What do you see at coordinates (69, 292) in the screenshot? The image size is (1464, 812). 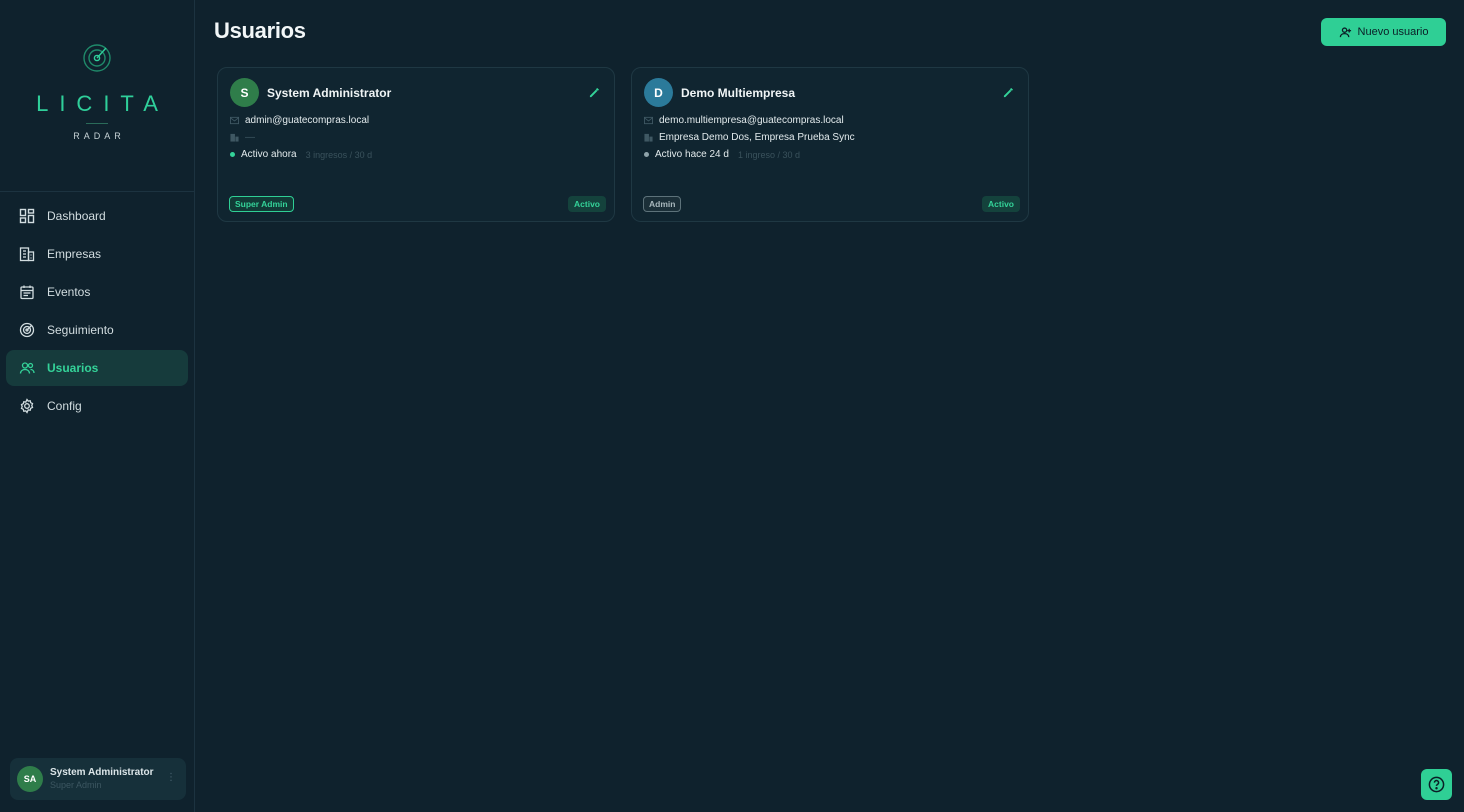 I see `sidebar-item-label: Eventos` at bounding box center [69, 292].